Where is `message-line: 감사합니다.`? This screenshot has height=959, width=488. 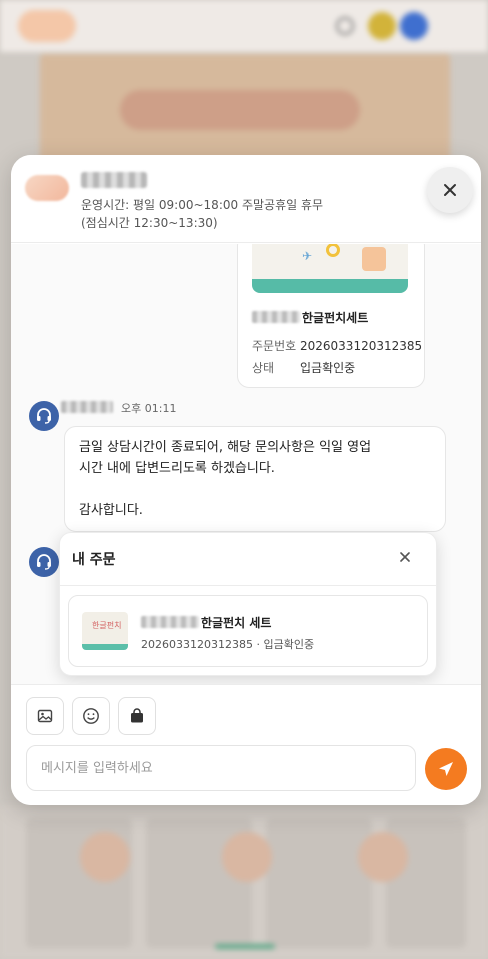
message-line: 감사합니다. is located at coordinates (111, 510).